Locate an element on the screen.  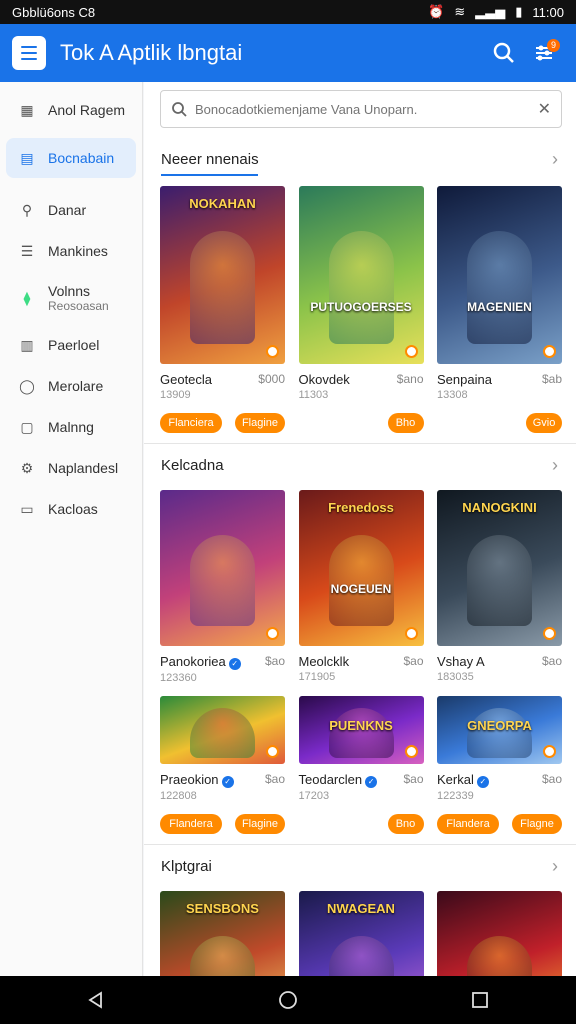
sidebar-item: ◯ Merolare is located at coordinates (71, 386).